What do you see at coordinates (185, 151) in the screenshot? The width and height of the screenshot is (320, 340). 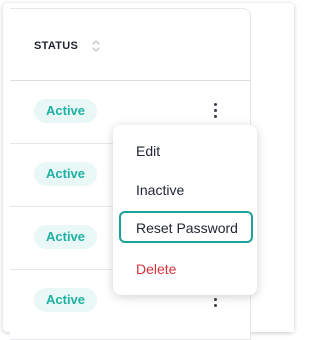 I see `menu-item-edit: Edit` at bounding box center [185, 151].